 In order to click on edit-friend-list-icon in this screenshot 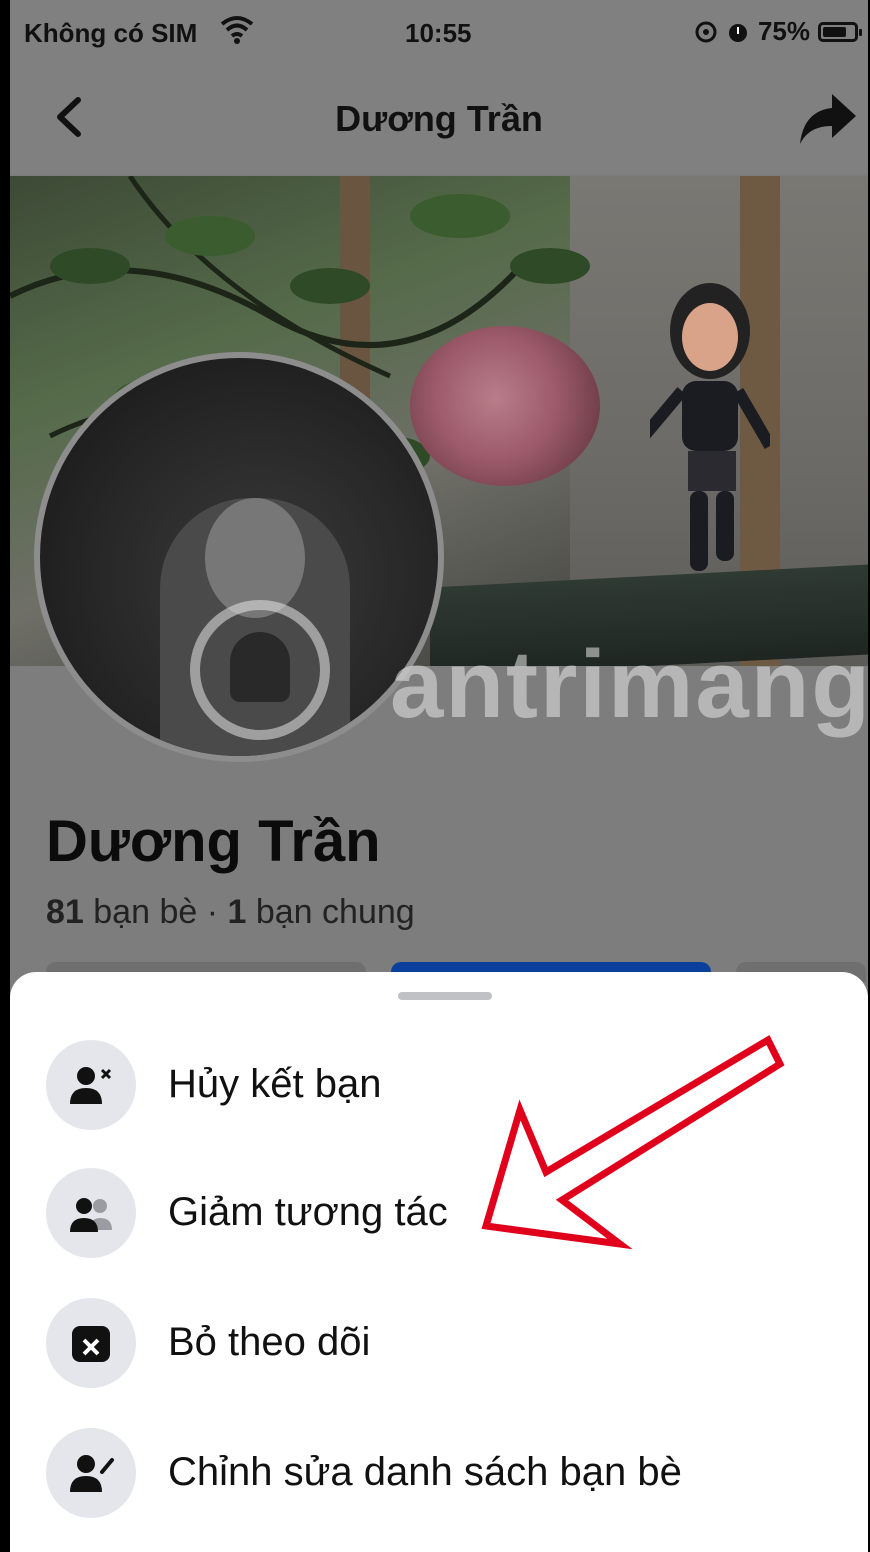, I will do `click(92, 1473)`.